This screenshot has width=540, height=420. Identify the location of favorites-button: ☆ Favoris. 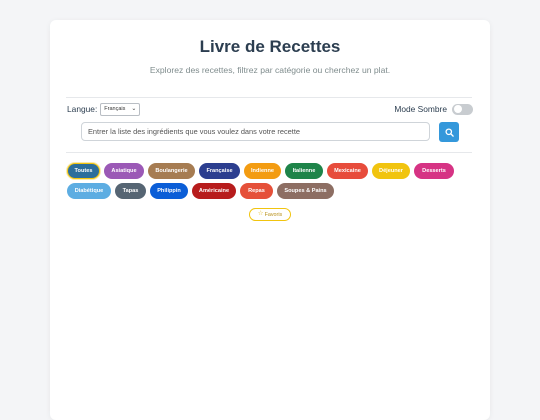
(270, 214).